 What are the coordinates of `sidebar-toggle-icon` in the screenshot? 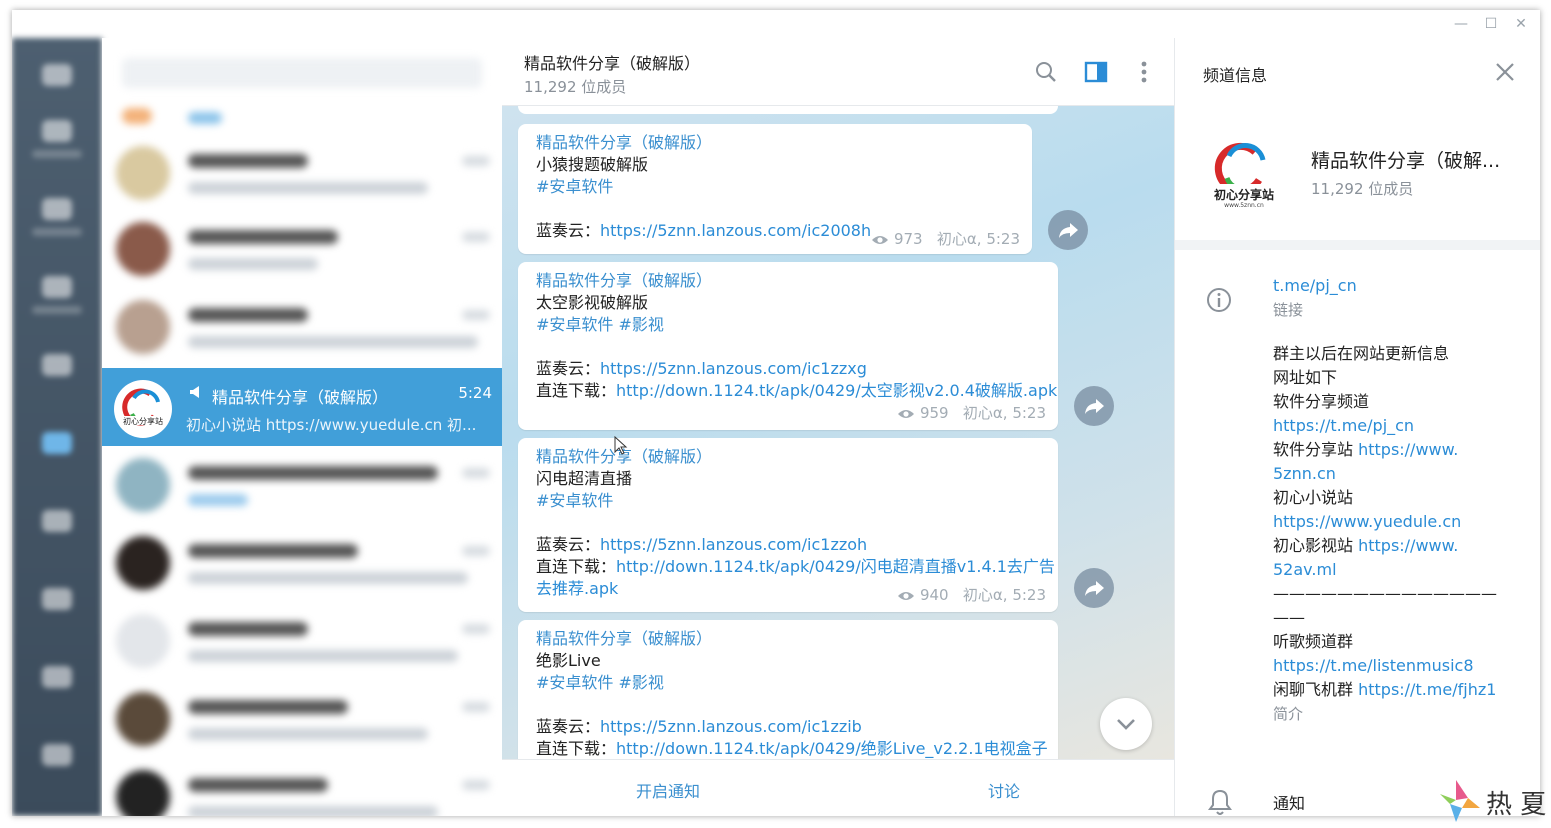 It's located at (1096, 72).